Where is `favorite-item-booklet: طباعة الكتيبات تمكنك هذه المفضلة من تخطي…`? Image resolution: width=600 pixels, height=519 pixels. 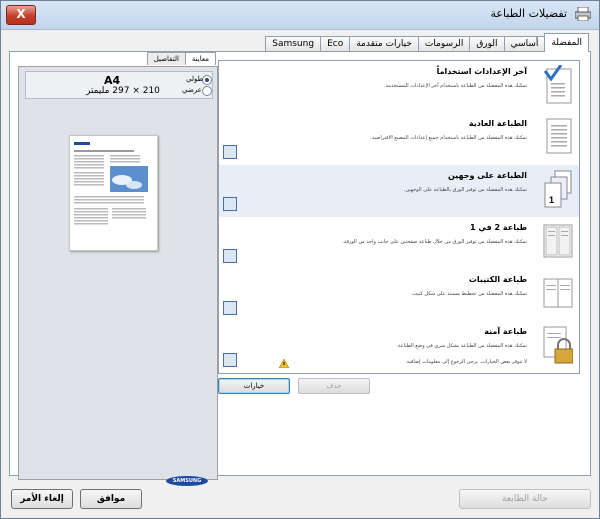
favorite-item-booklet: طباعة الكتيبات تمكنك هذه المفضلة من تخطي… is located at coordinates (399, 295).